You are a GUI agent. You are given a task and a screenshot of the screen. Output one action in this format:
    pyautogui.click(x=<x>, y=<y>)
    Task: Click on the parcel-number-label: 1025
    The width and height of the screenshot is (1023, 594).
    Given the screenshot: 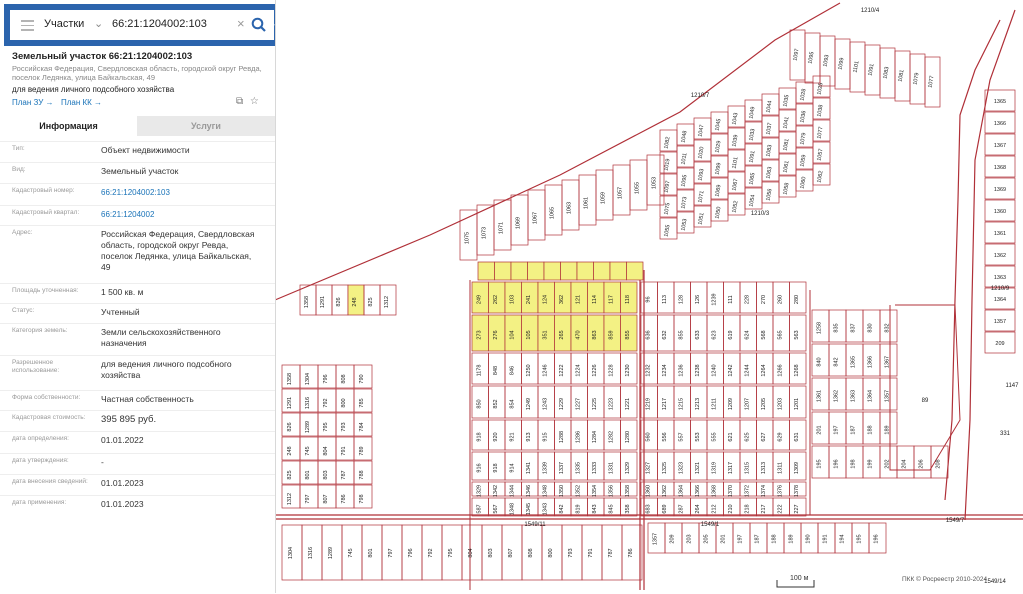 What is the action you would take?
    pyautogui.click(x=820, y=88)
    